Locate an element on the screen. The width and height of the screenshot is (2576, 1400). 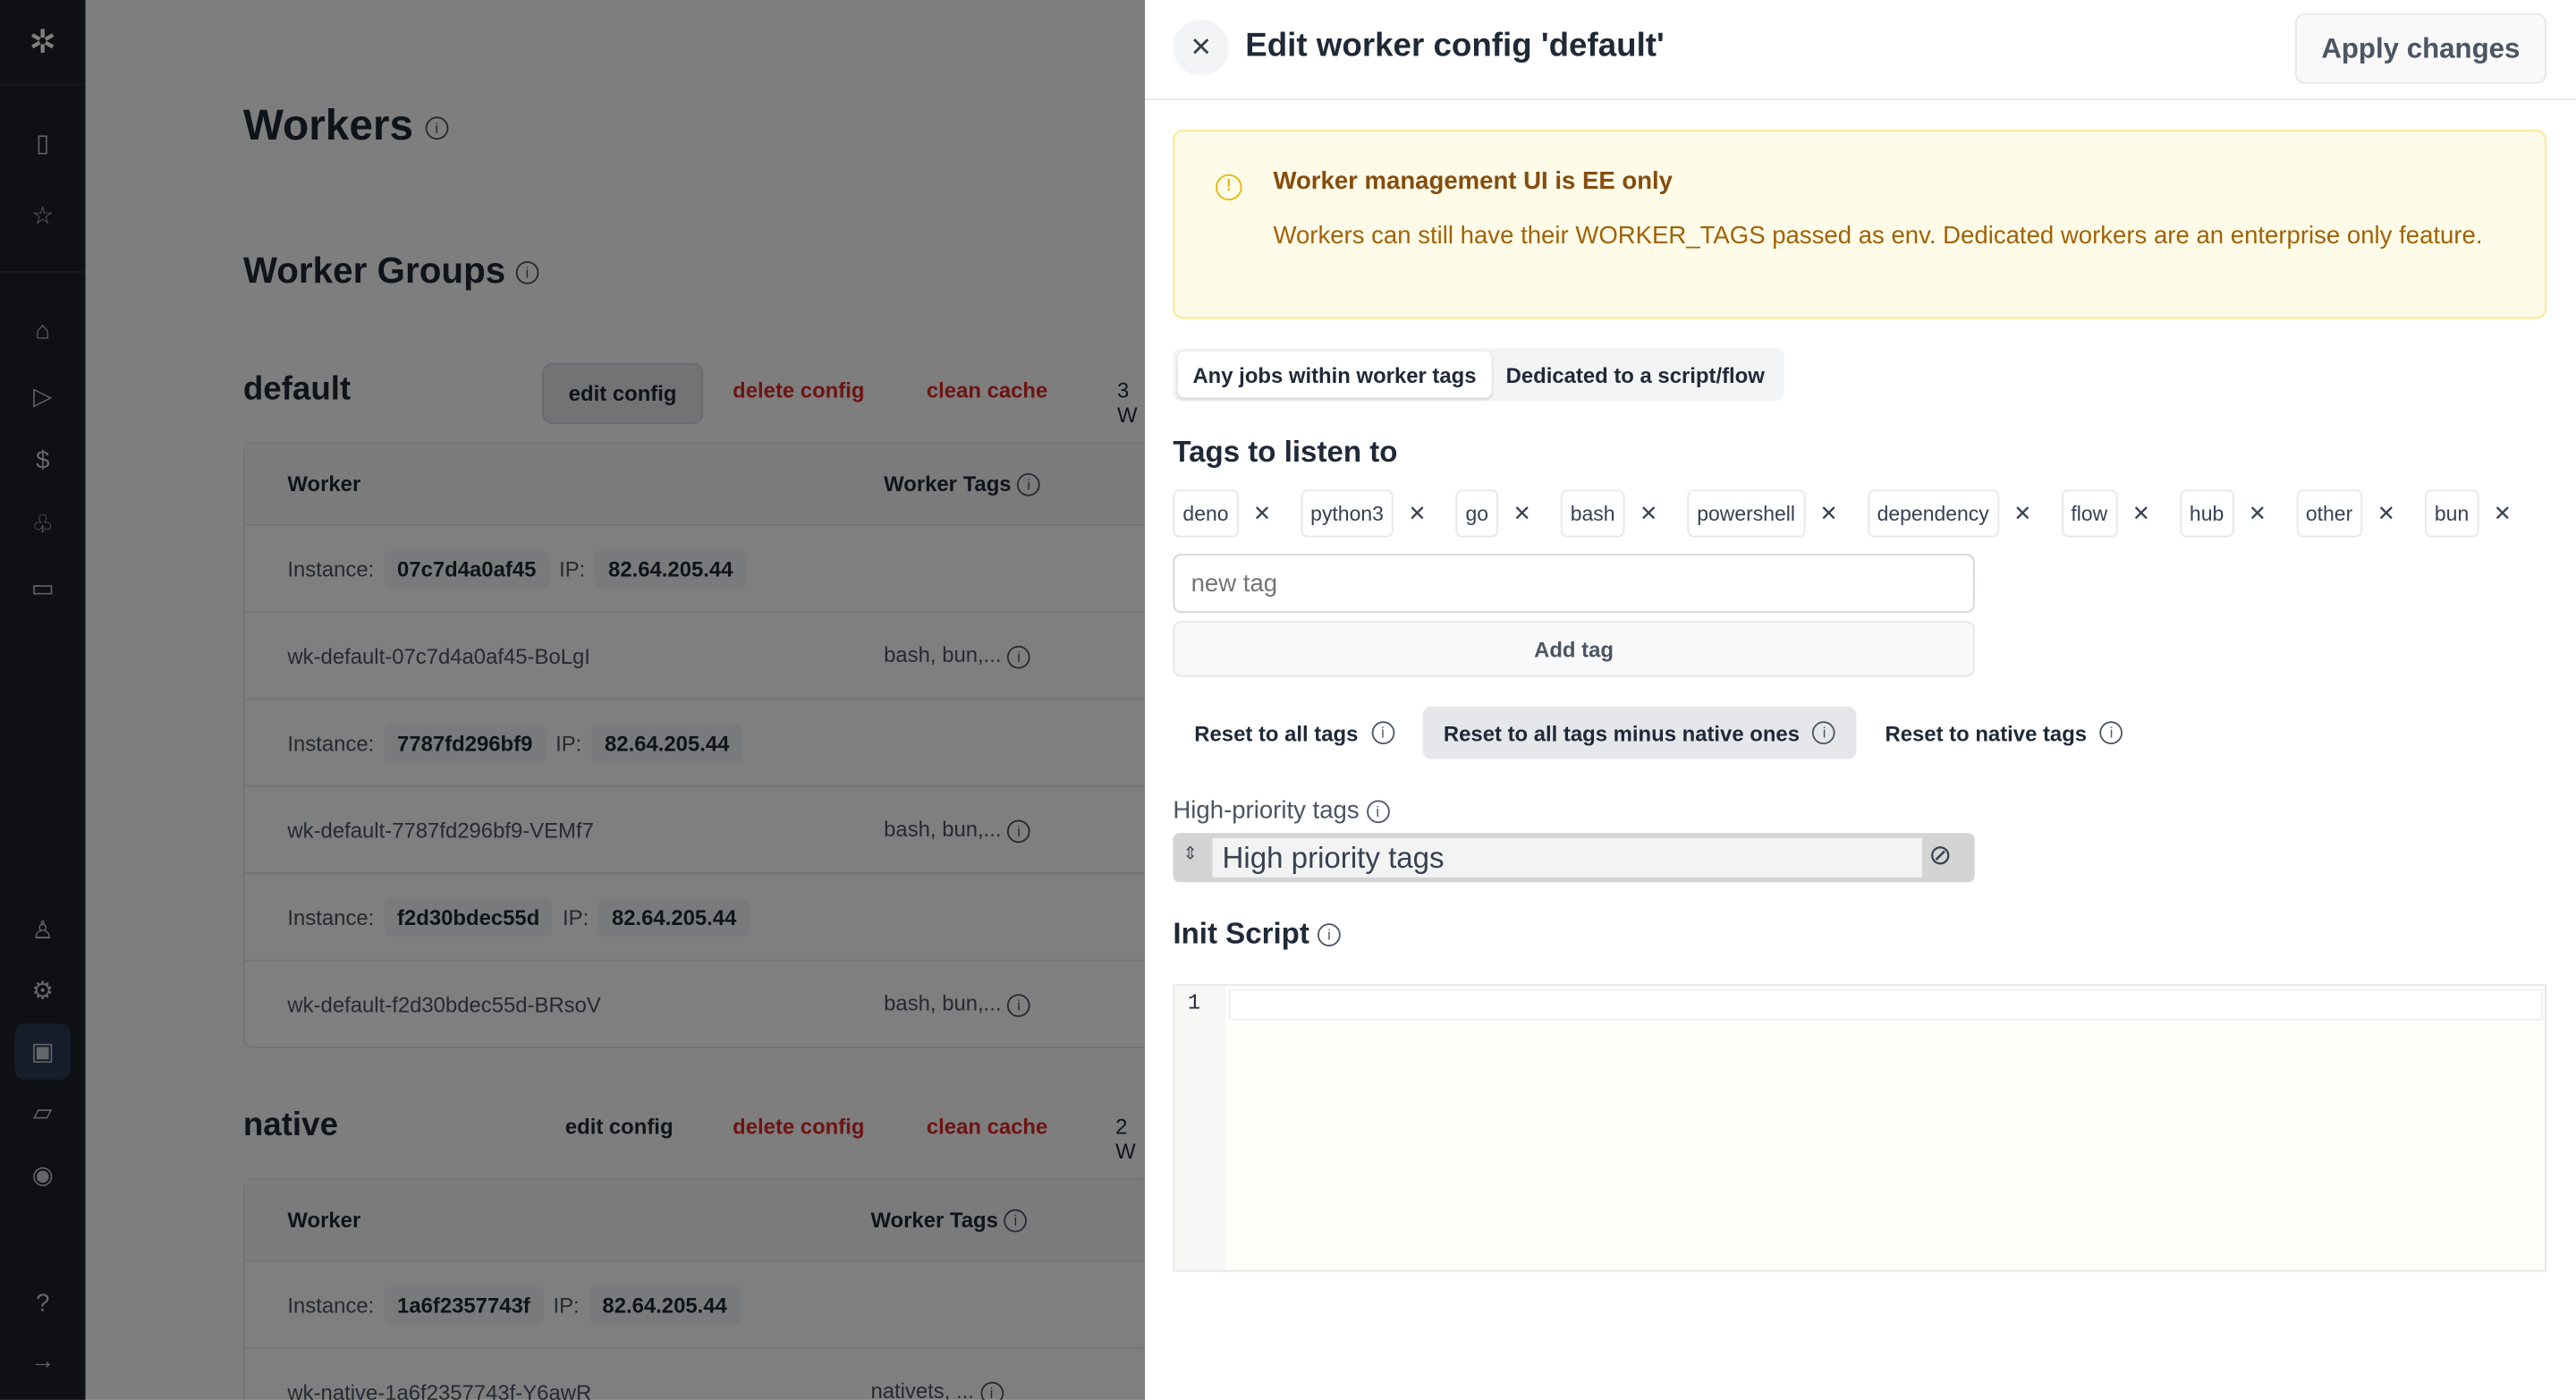
tag-chip: dependency is located at coordinates (1933, 513).